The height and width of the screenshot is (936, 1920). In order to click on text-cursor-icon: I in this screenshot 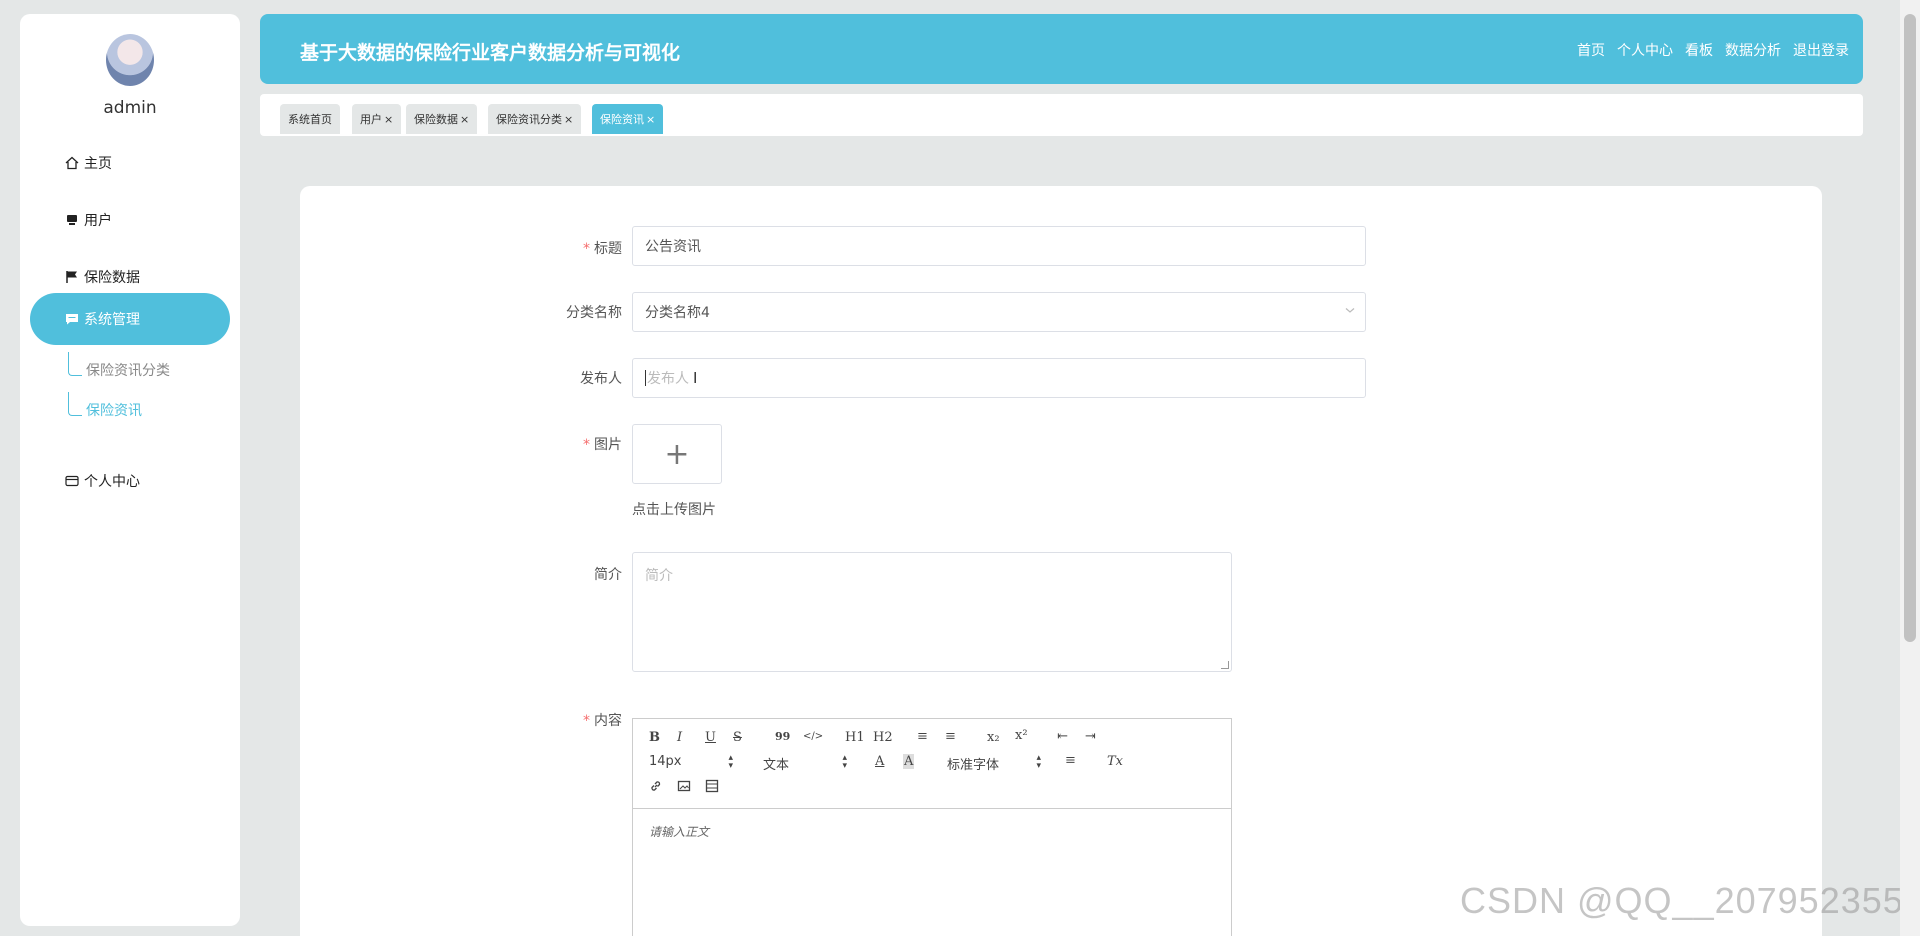, I will do `click(695, 378)`.